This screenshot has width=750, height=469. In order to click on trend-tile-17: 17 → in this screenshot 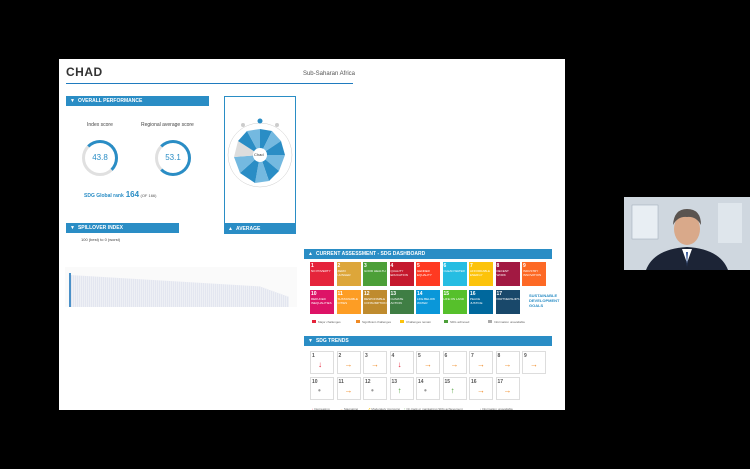, I will do `click(507, 388)`.